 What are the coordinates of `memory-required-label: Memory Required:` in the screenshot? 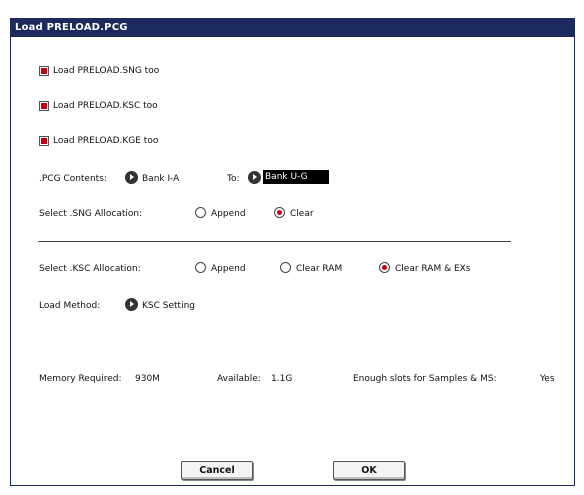 It's located at (80, 379).